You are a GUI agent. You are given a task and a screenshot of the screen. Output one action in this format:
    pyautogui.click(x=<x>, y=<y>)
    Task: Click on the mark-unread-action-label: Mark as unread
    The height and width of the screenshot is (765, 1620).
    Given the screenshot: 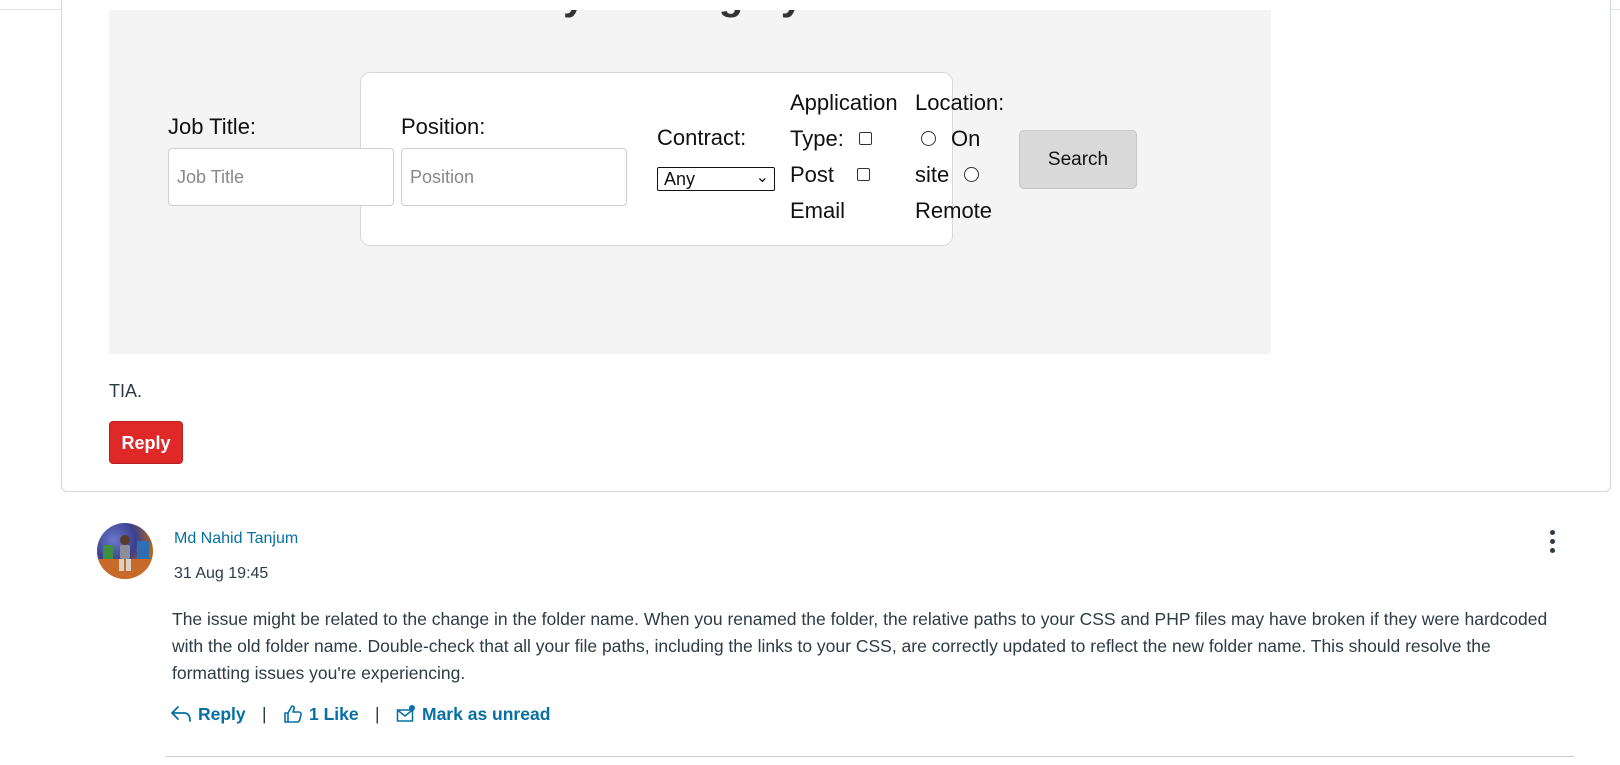 What is the action you would take?
    pyautogui.click(x=486, y=714)
    